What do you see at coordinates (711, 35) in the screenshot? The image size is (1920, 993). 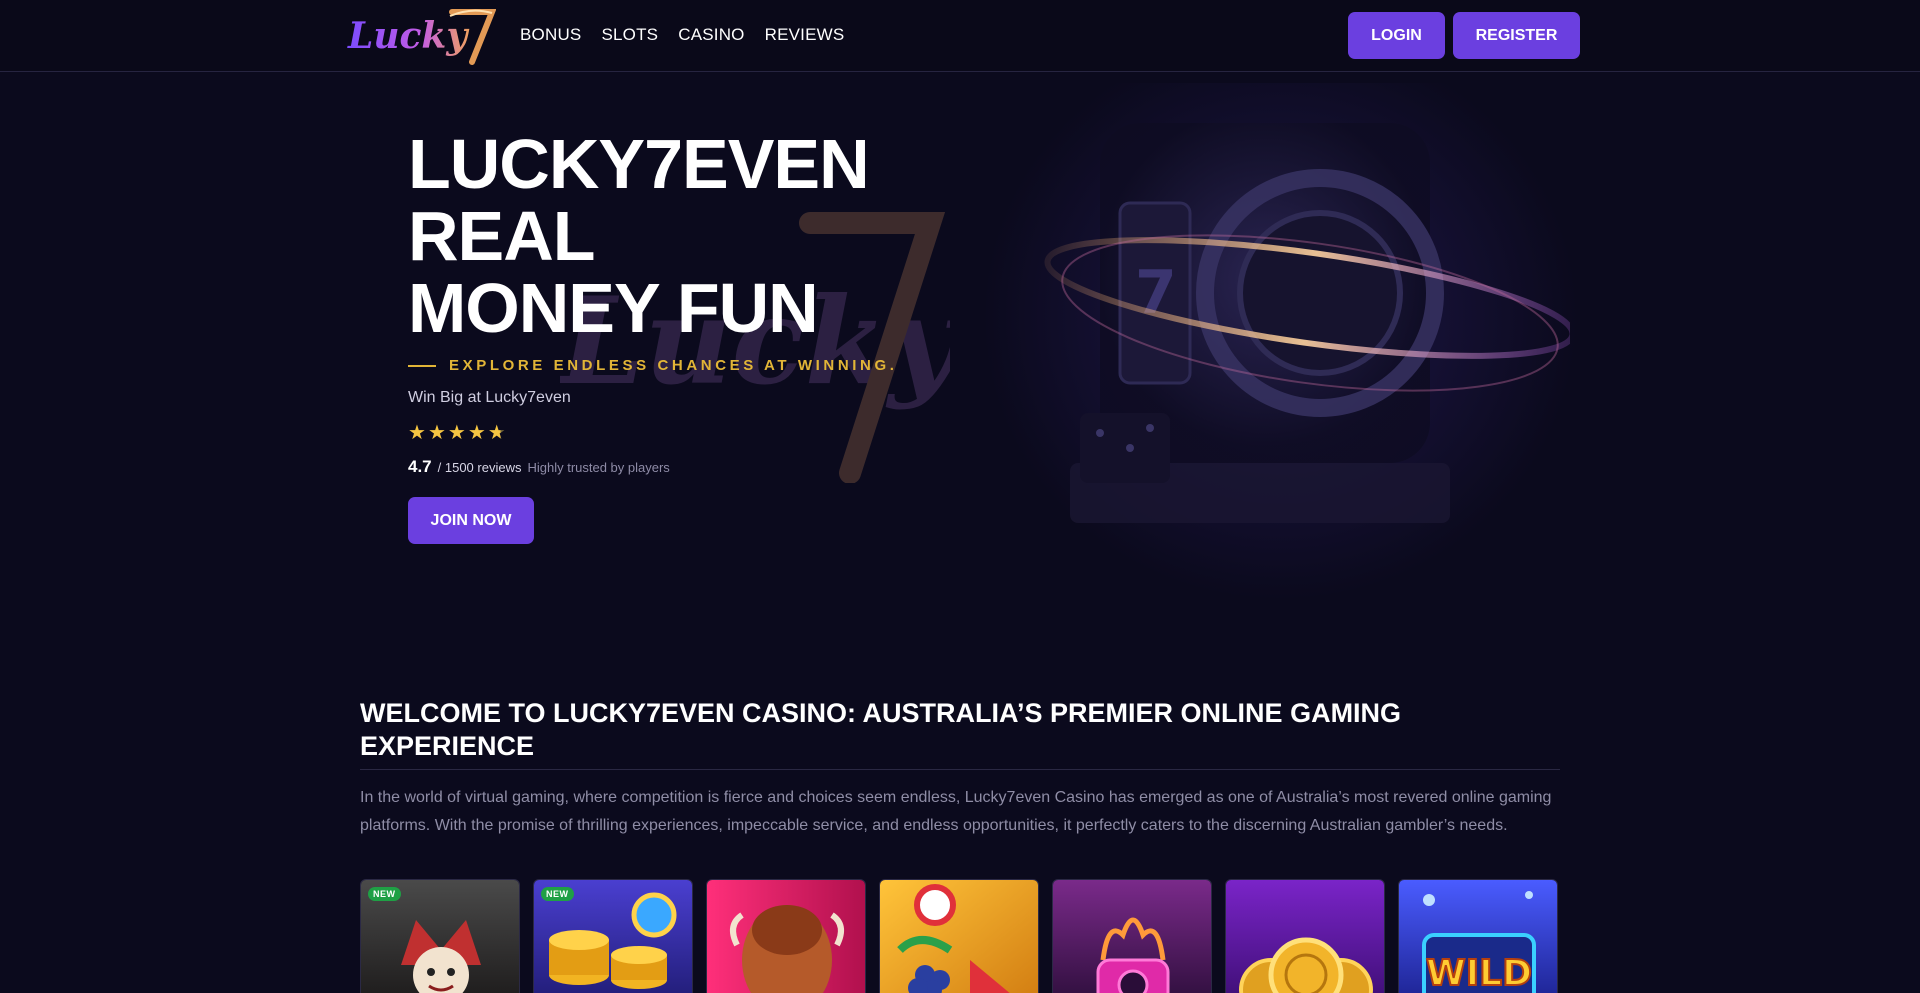 I see `nav-casino: CASINO` at bounding box center [711, 35].